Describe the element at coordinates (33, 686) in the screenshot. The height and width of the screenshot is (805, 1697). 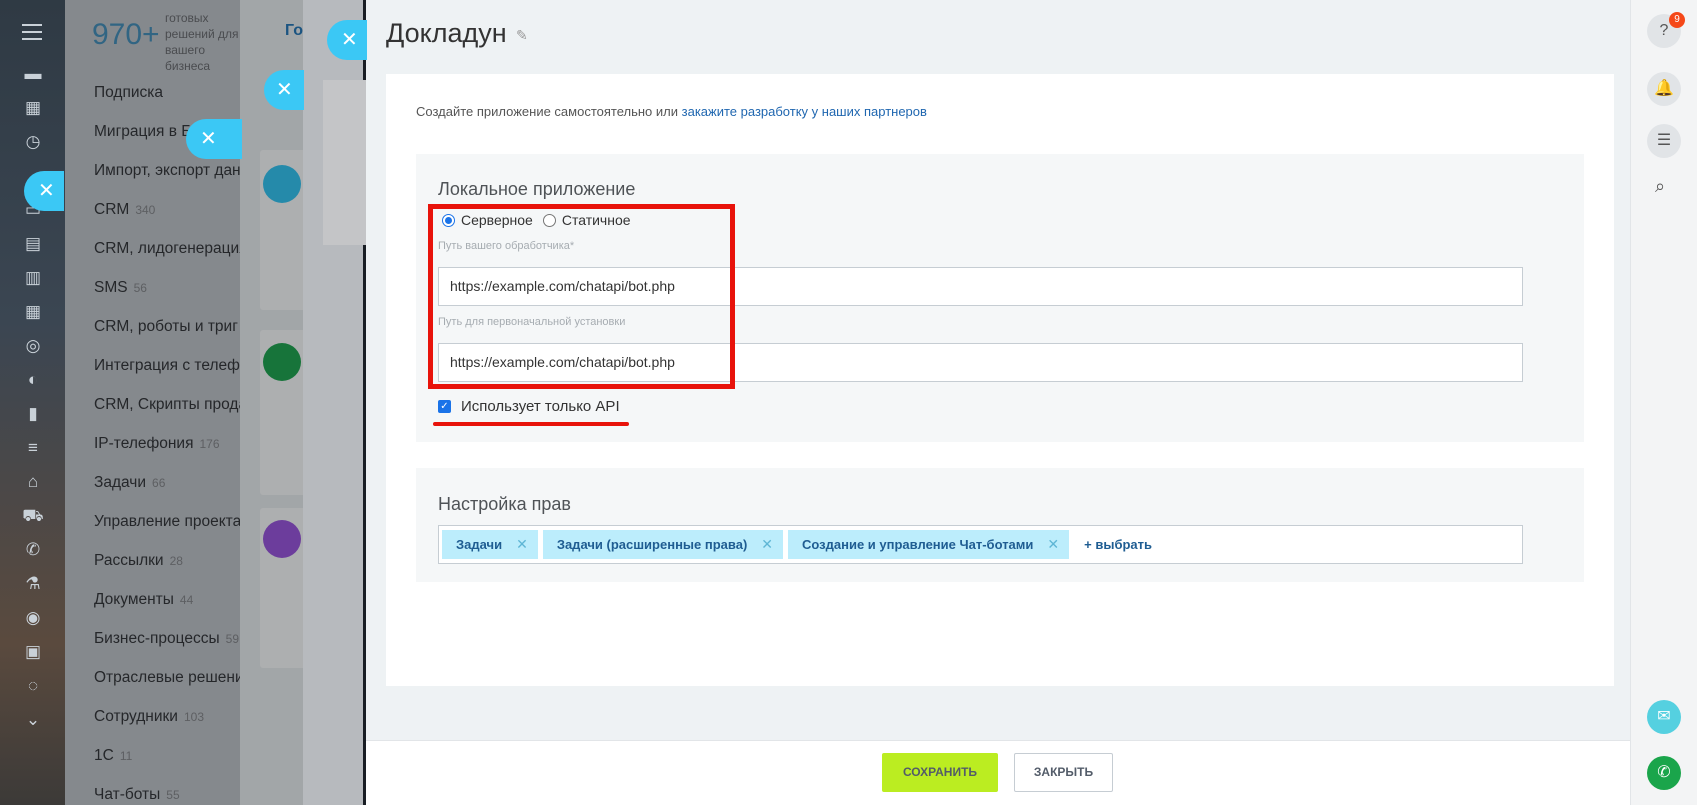
I see `o1-icon: ◌` at that location.